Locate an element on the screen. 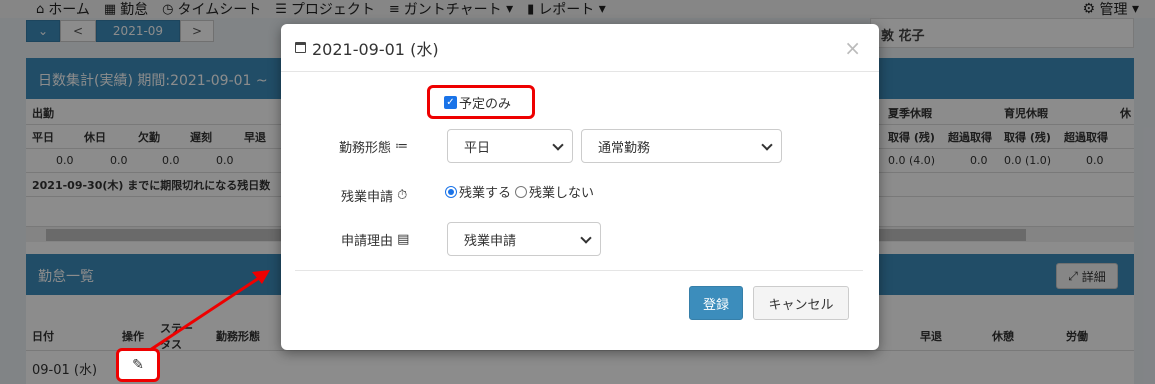 This screenshot has width=1155, height=384. overtime-no-label: 残業しない is located at coordinates (562, 193).